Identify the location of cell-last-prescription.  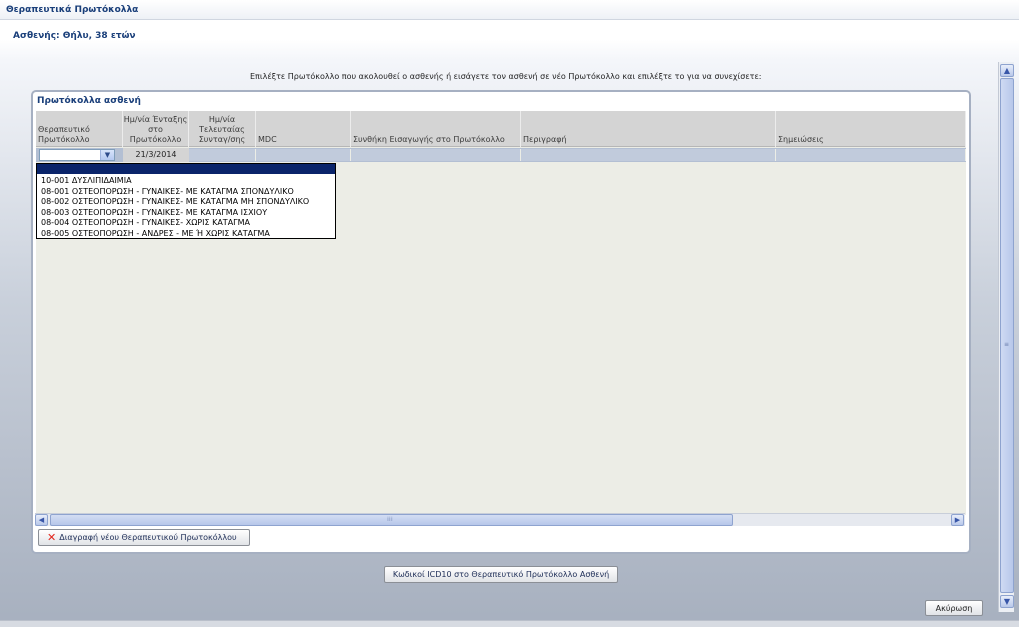
(222, 155).